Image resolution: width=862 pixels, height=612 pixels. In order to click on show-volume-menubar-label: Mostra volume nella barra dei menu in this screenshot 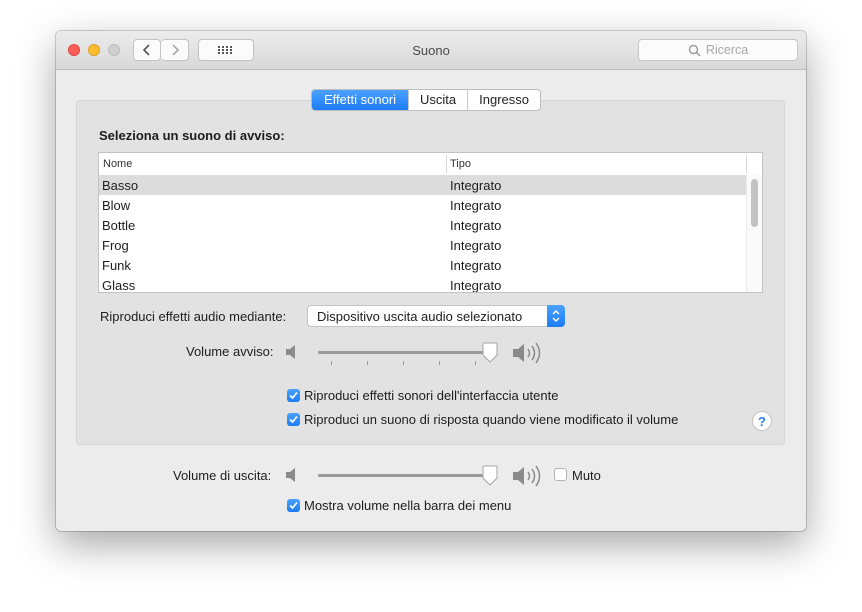, I will do `click(408, 505)`.